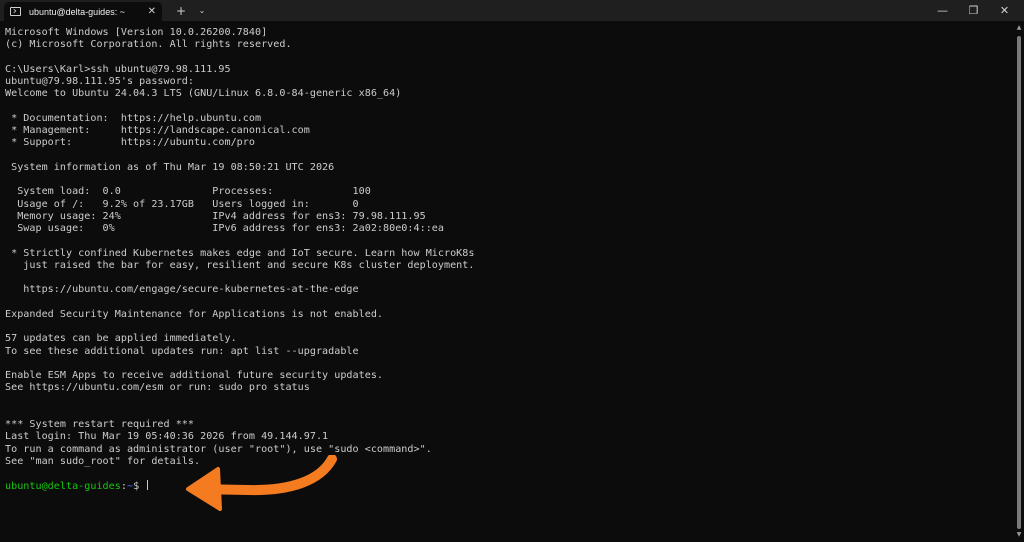 The image size is (1024, 542). Describe the element at coordinates (100, 81) in the screenshot. I see `terminal-line: ubuntu@79.98.111.95's password:` at that location.